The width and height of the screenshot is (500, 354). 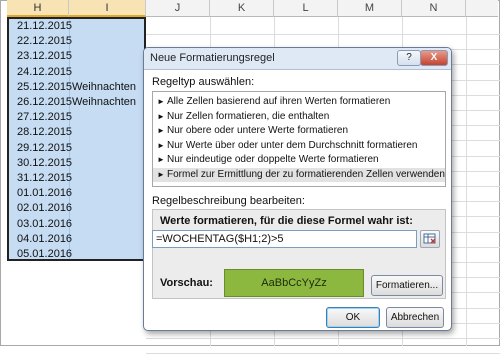 I want to click on ok-button: OK, so click(x=353, y=317).